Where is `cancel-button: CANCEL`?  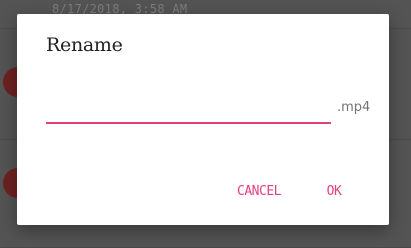
cancel-button: CANCEL is located at coordinates (259, 191).